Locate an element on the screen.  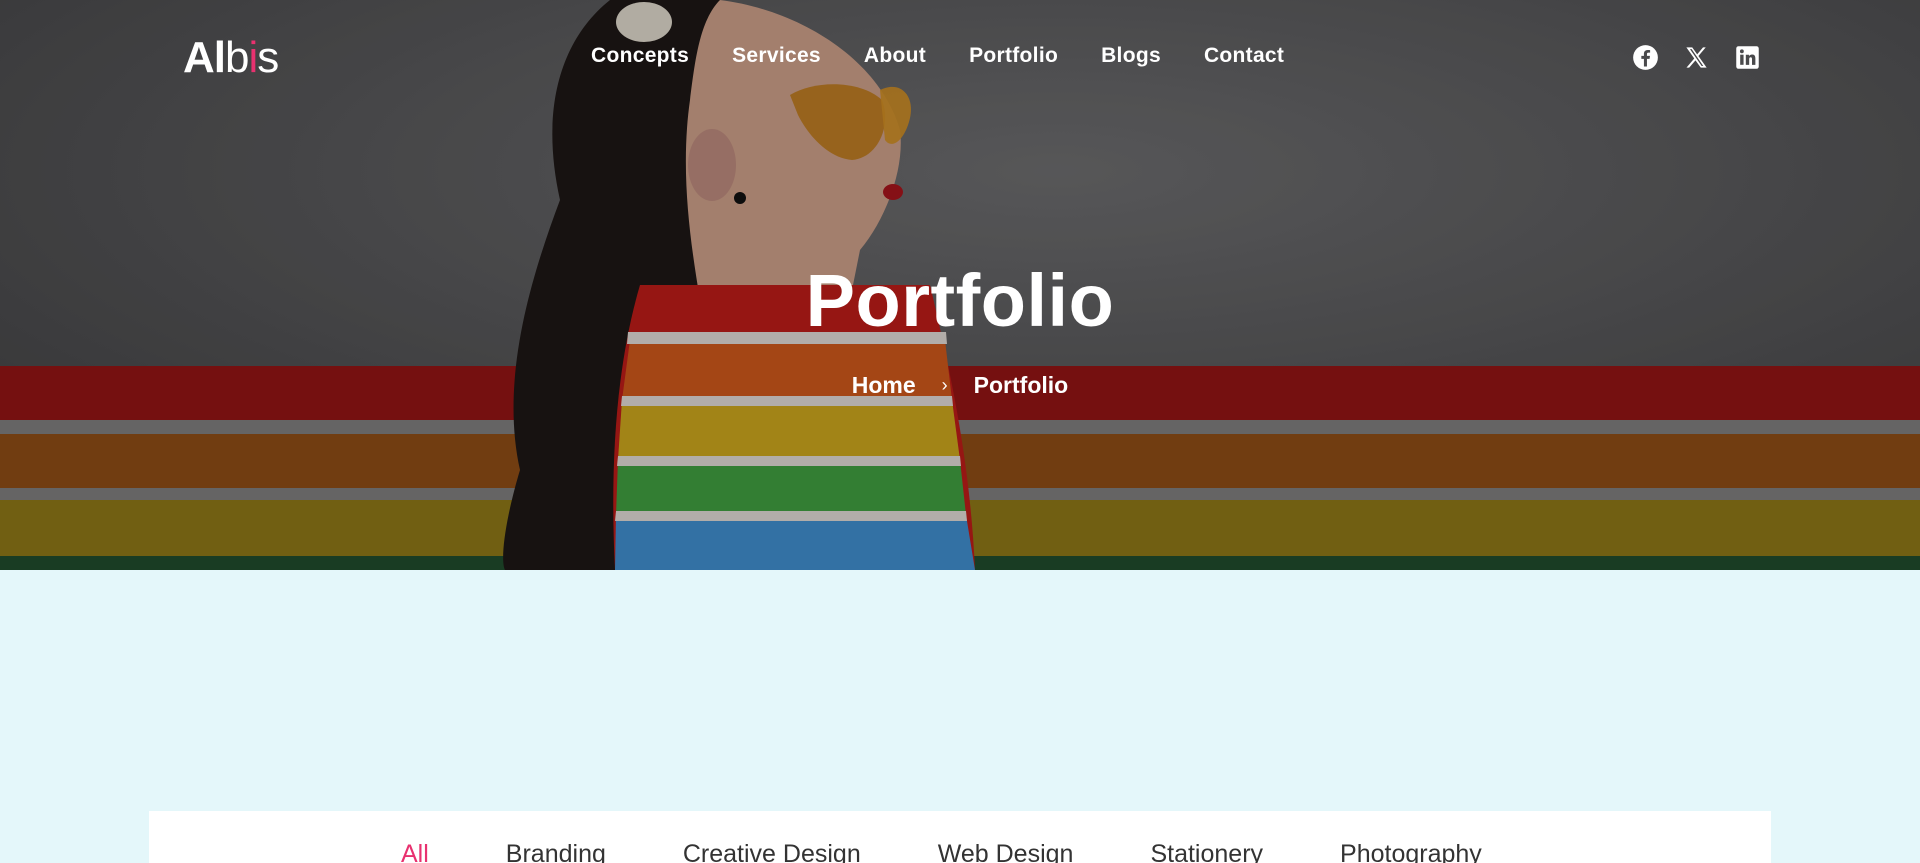
site-logo: Albis is located at coordinates (231, 58).